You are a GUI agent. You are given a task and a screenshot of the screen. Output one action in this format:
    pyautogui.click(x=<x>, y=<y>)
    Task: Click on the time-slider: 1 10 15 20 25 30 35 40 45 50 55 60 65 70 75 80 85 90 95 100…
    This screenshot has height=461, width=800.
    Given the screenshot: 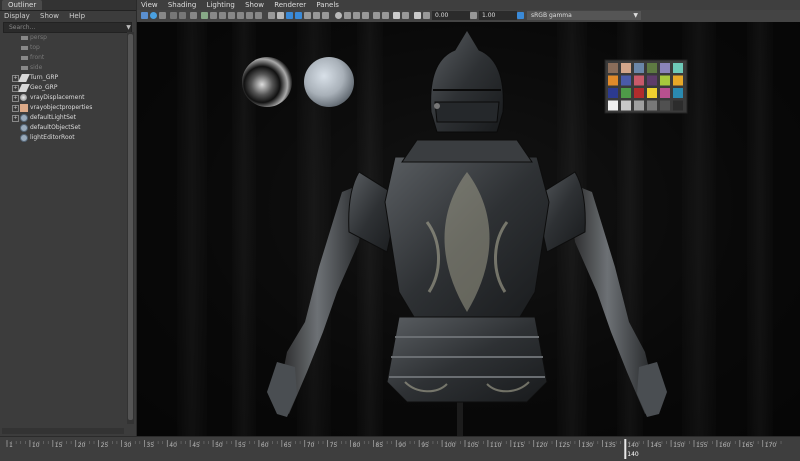 What is the action you would take?
    pyautogui.click(x=400, y=448)
    